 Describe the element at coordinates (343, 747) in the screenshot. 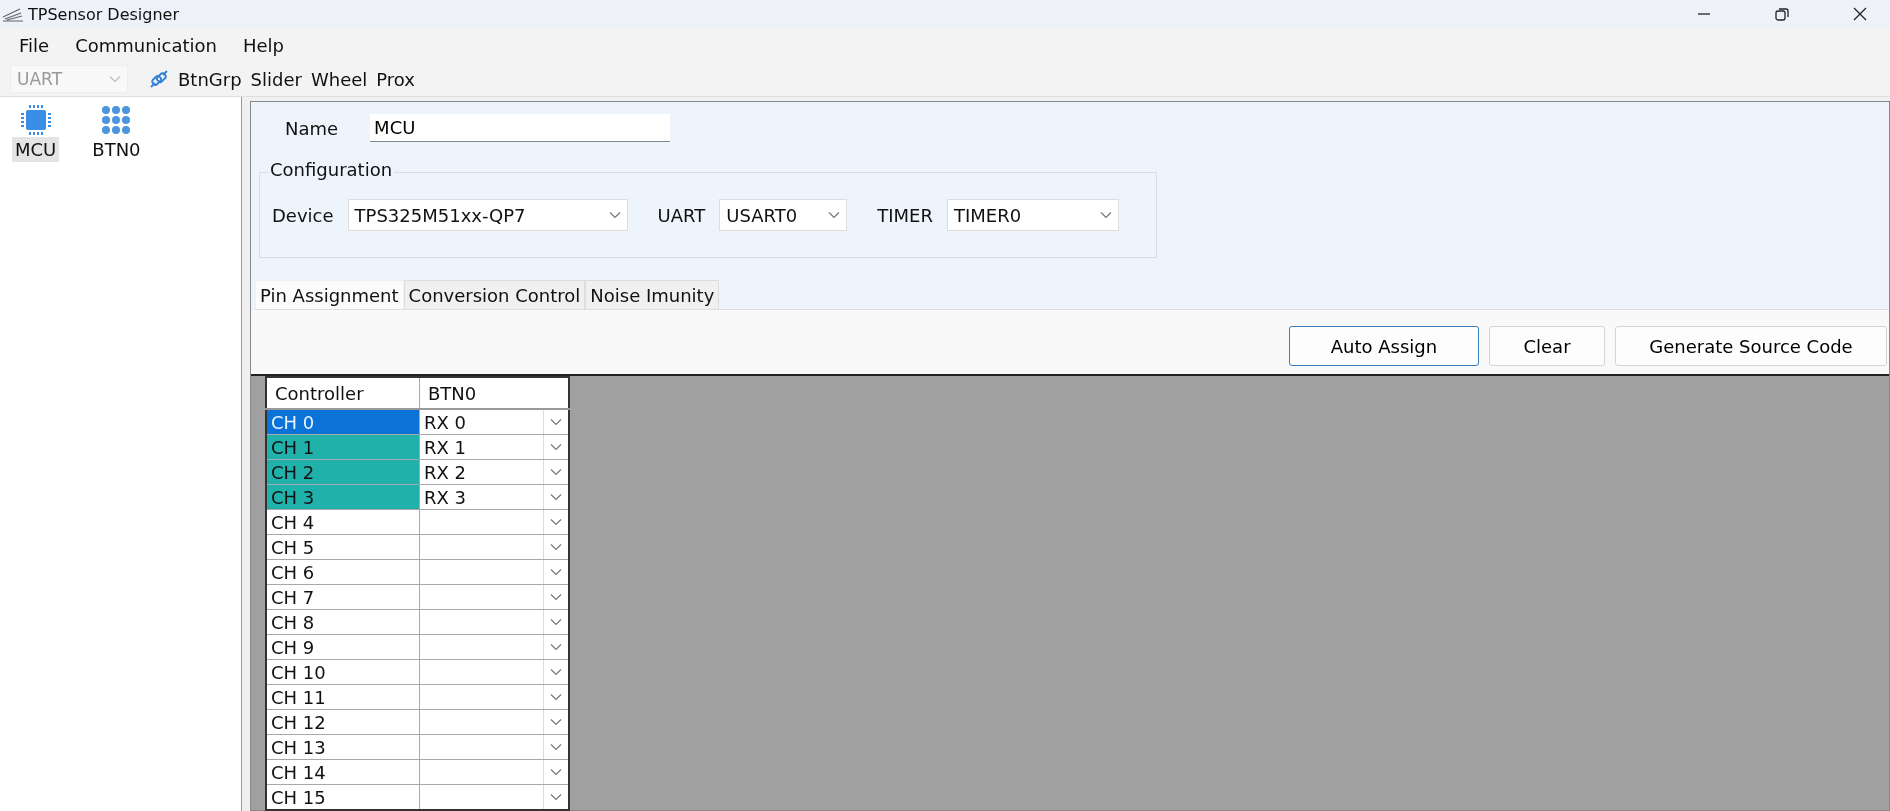

I see `row-header: CH 13` at that location.